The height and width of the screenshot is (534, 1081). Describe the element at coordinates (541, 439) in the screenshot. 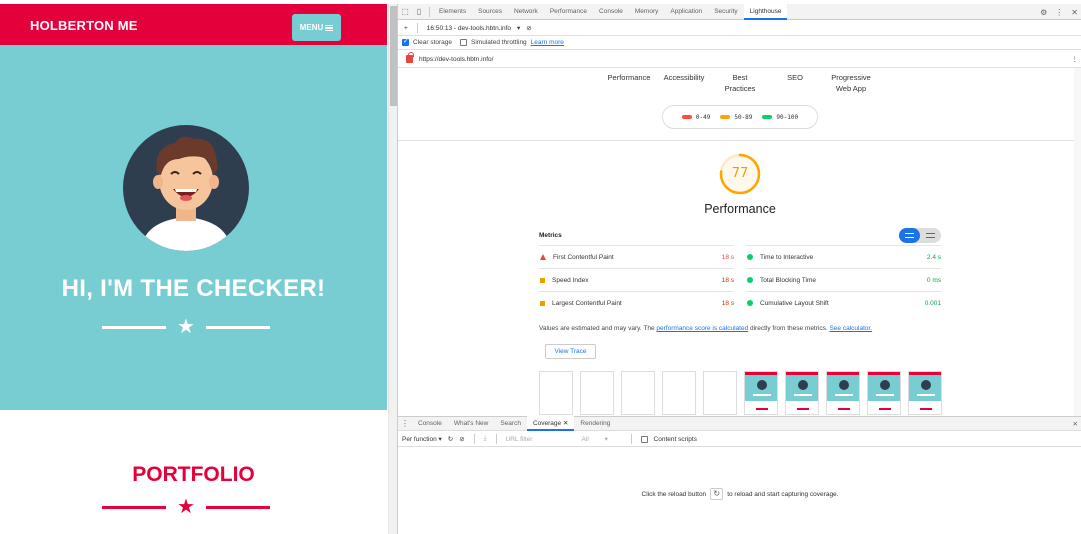

I see `url-filter-input: URL filter` at that location.